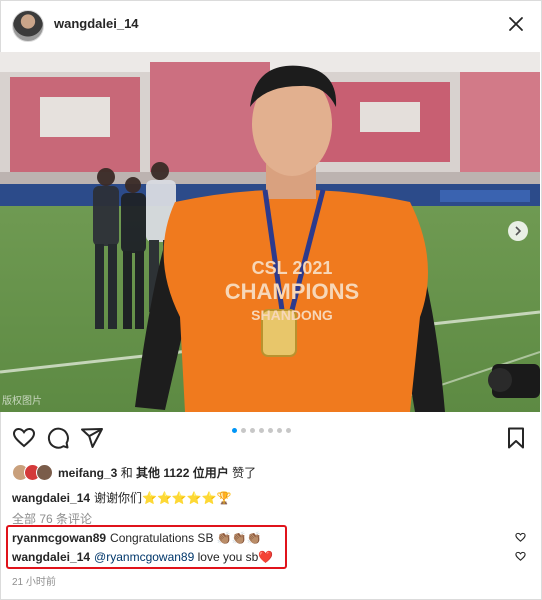 The width and height of the screenshot is (542, 600). I want to click on comment-text: love you sb❤️, so click(234, 557).